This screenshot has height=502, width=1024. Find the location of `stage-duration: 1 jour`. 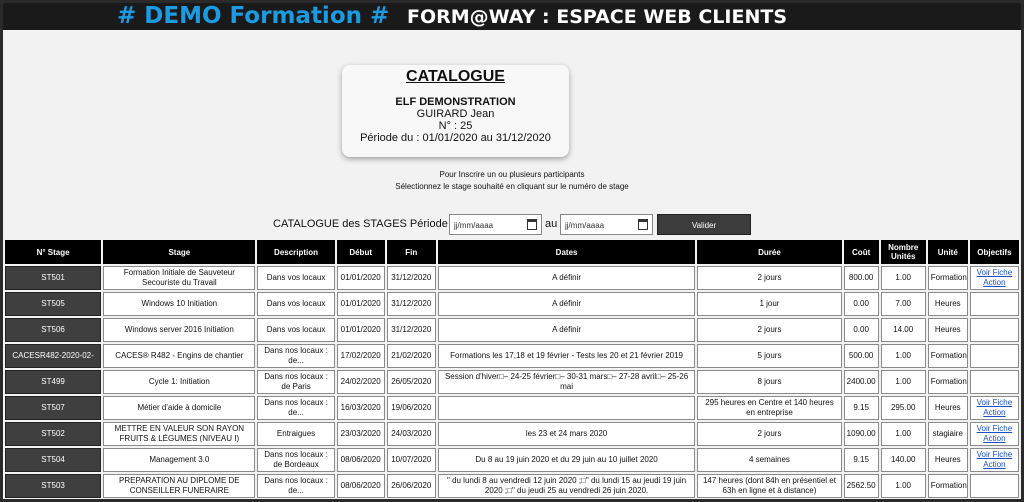

stage-duration: 1 jour is located at coordinates (769, 304).